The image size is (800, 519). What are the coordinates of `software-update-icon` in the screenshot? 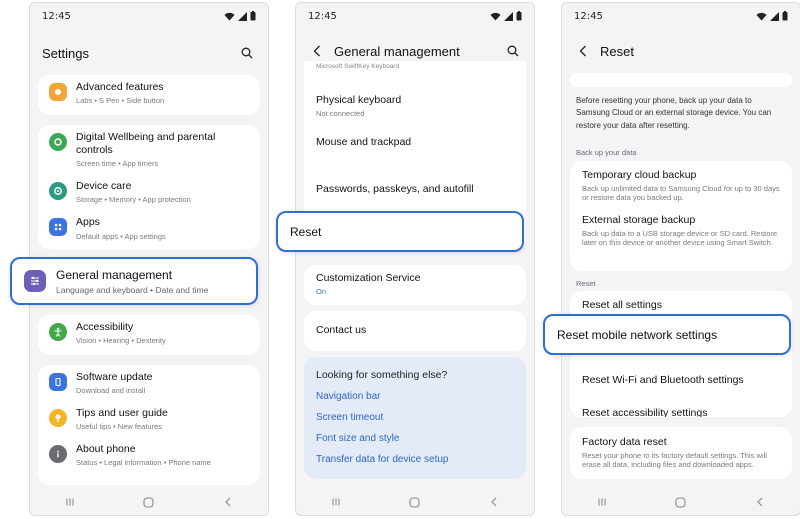 It's located at (58, 382).